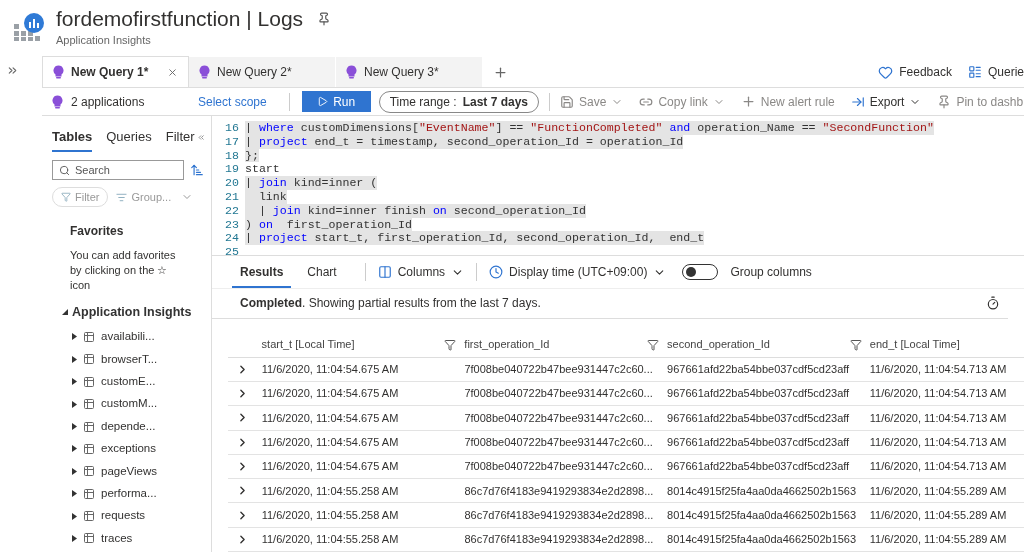 The width and height of the screenshot is (1024, 552). Describe the element at coordinates (180, 137) in the screenshot. I see `sidebar-tab: Filter` at that location.